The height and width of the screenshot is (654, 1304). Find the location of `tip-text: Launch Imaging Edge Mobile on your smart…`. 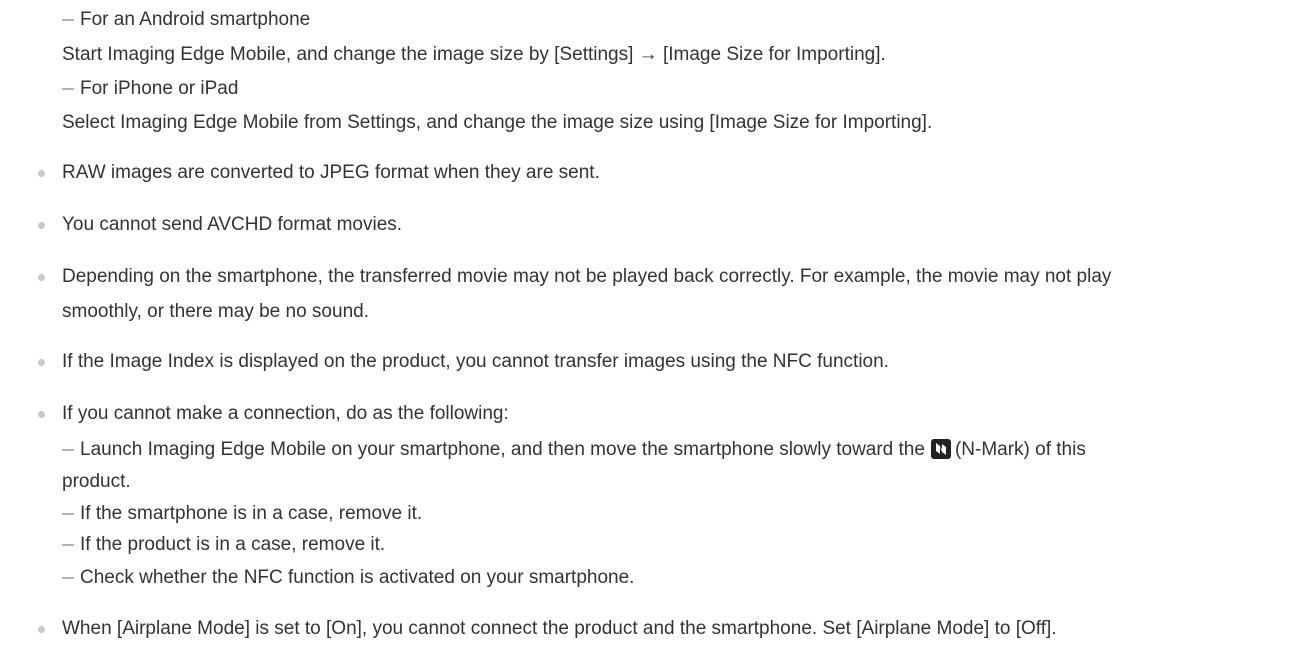

tip-text: Launch Imaging Edge Mobile on your smart… is located at coordinates (502, 449).